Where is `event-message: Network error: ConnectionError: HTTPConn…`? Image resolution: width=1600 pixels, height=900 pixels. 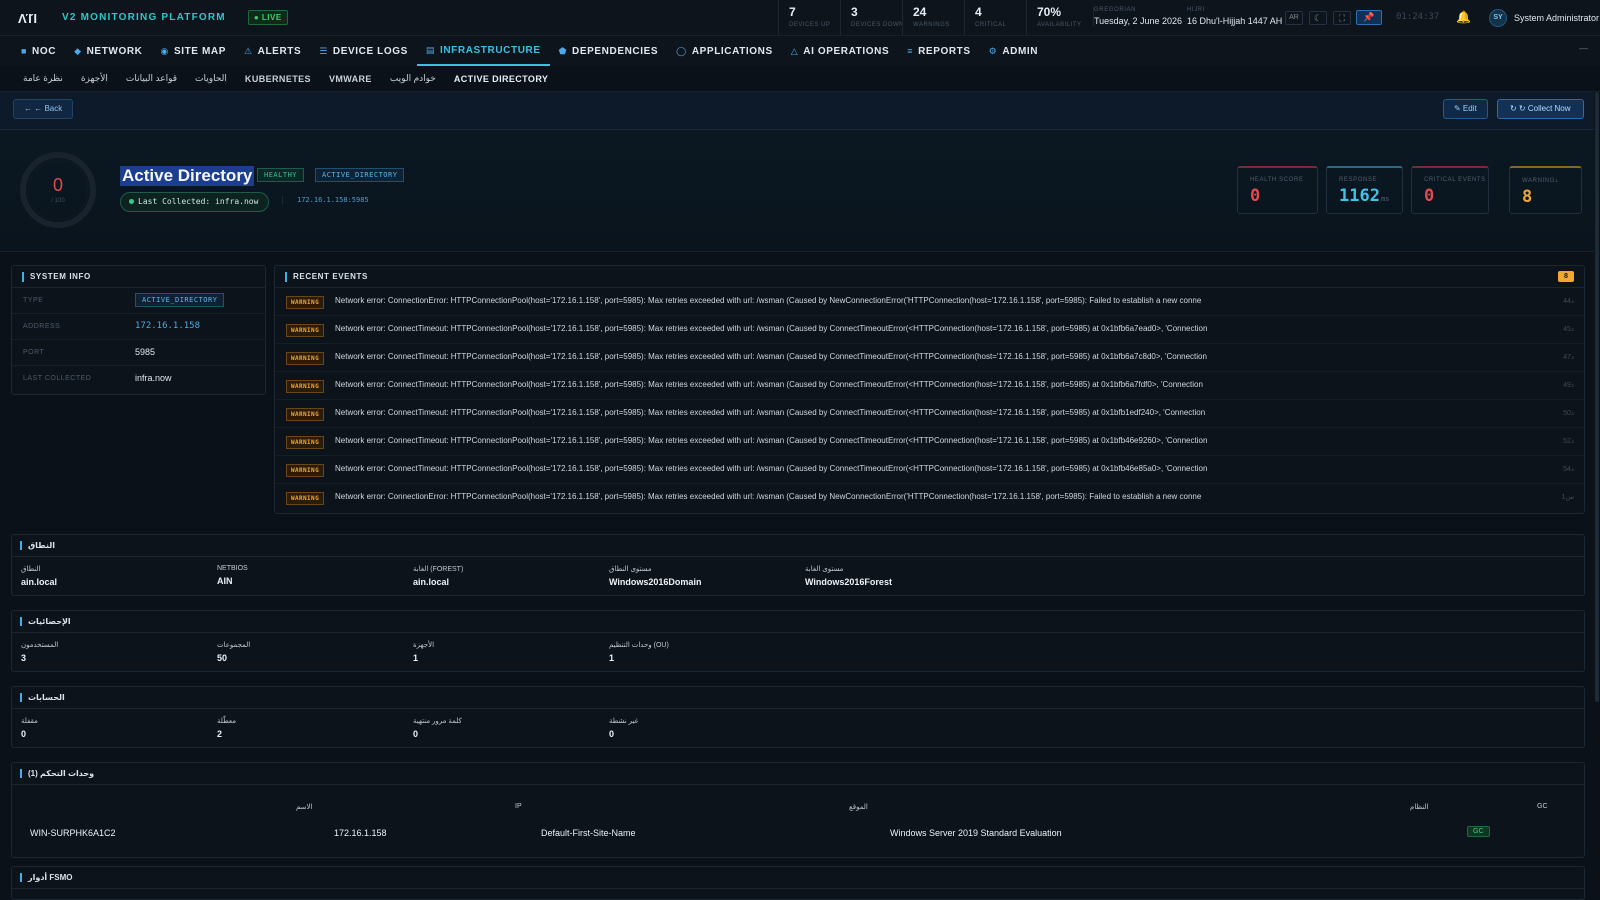
event-message: Network error: ConnectionError: HTTPConn… is located at coordinates (768, 496).